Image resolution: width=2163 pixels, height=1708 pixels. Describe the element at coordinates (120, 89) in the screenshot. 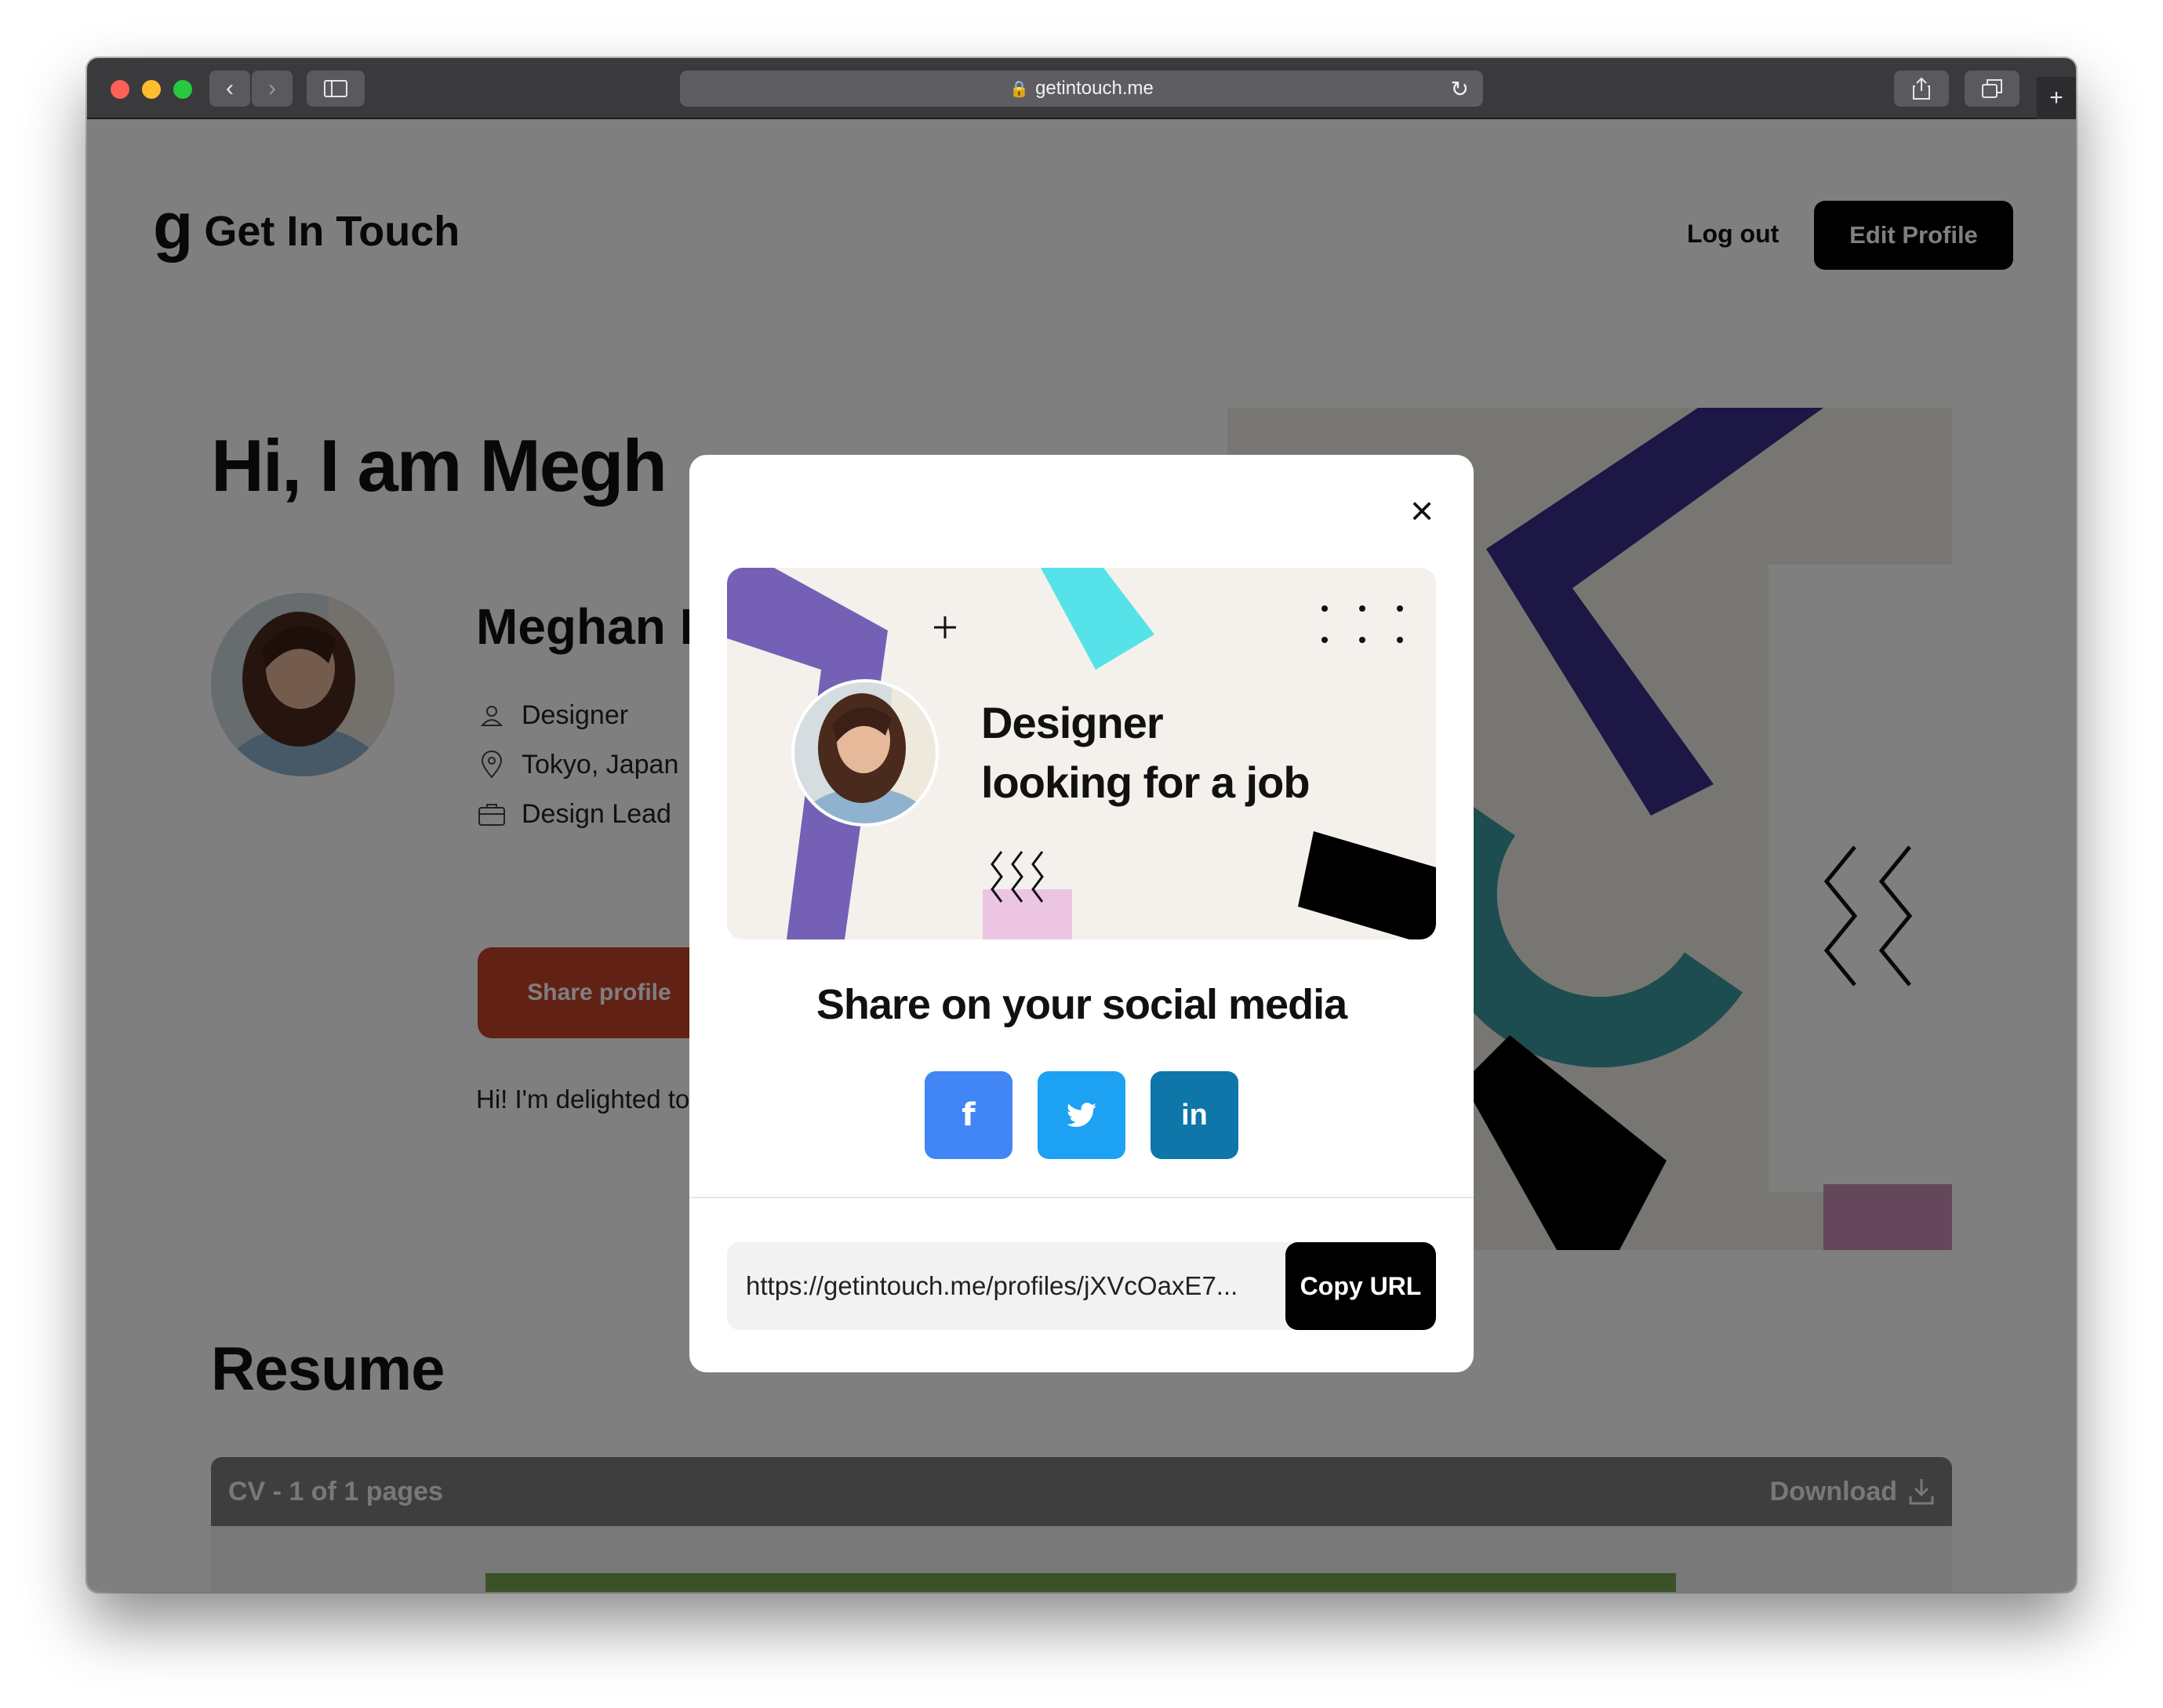

I see `close-window-button` at that location.